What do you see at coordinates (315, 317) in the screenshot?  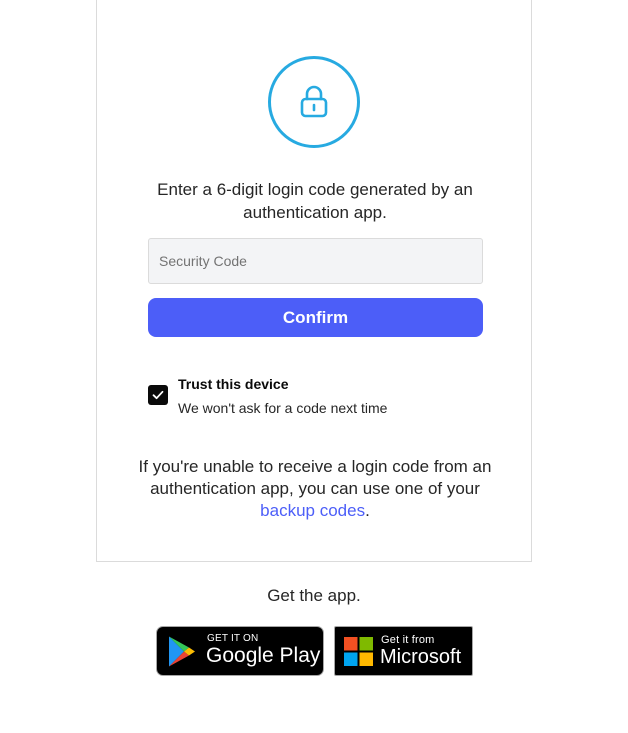 I see `confirm-button: Confirm` at bounding box center [315, 317].